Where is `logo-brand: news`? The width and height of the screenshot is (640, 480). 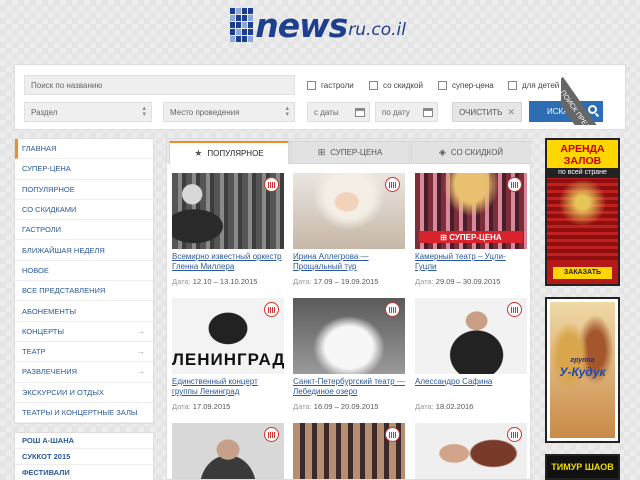
logo-brand: news is located at coordinates (301, 25).